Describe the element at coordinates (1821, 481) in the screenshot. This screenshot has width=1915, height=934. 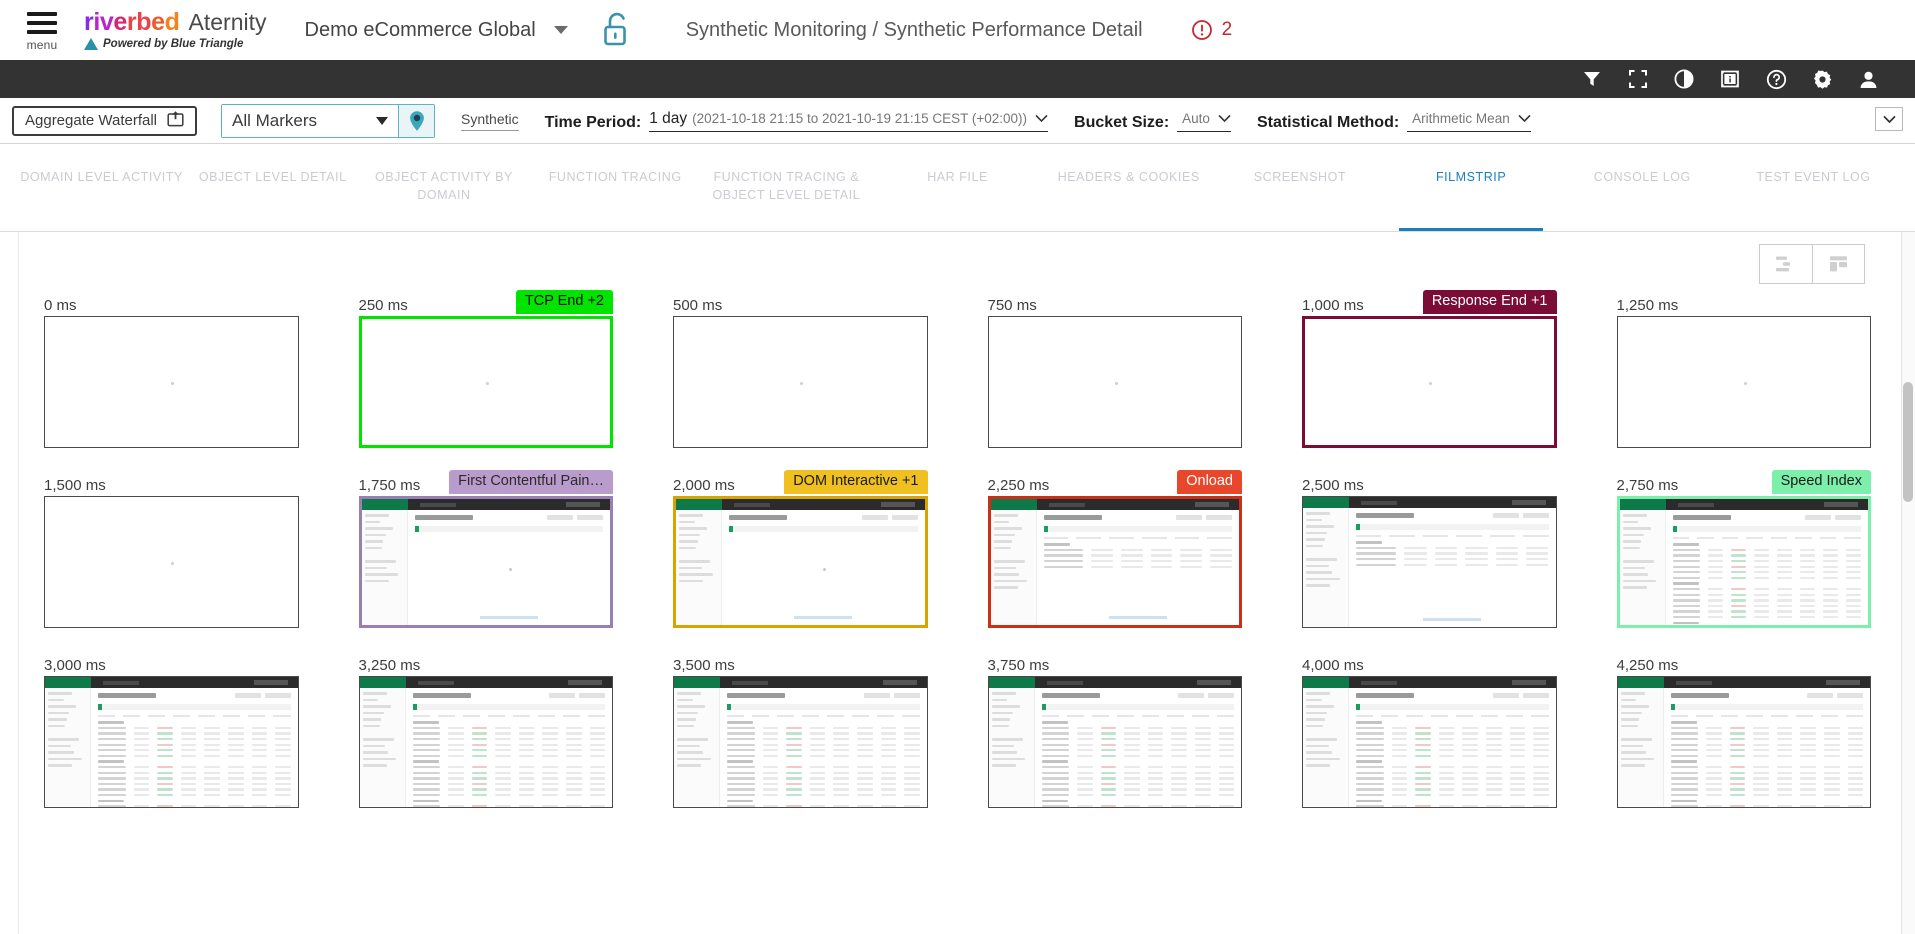
I see `marker-badge: Speed Index` at that location.